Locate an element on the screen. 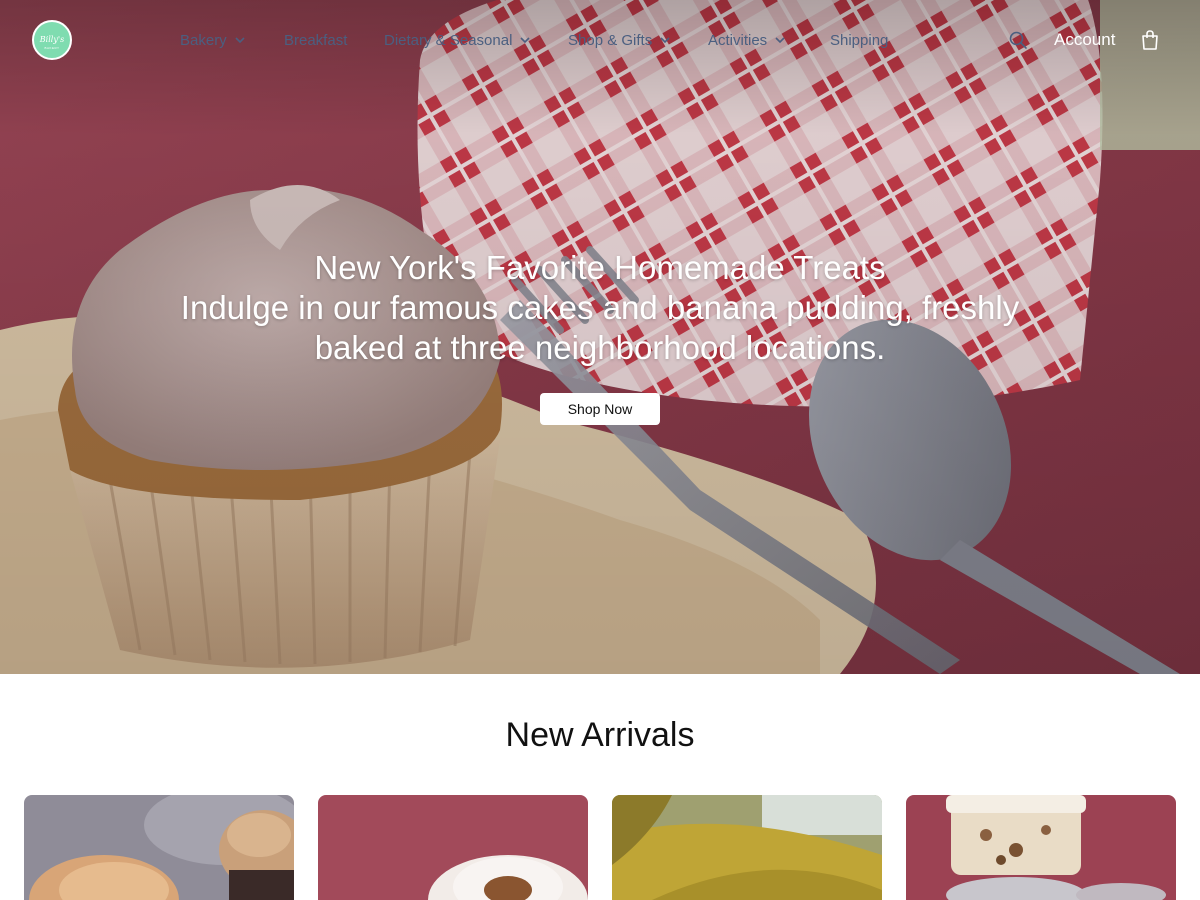  nav-item-breakfast: Breakfast is located at coordinates (315, 40).